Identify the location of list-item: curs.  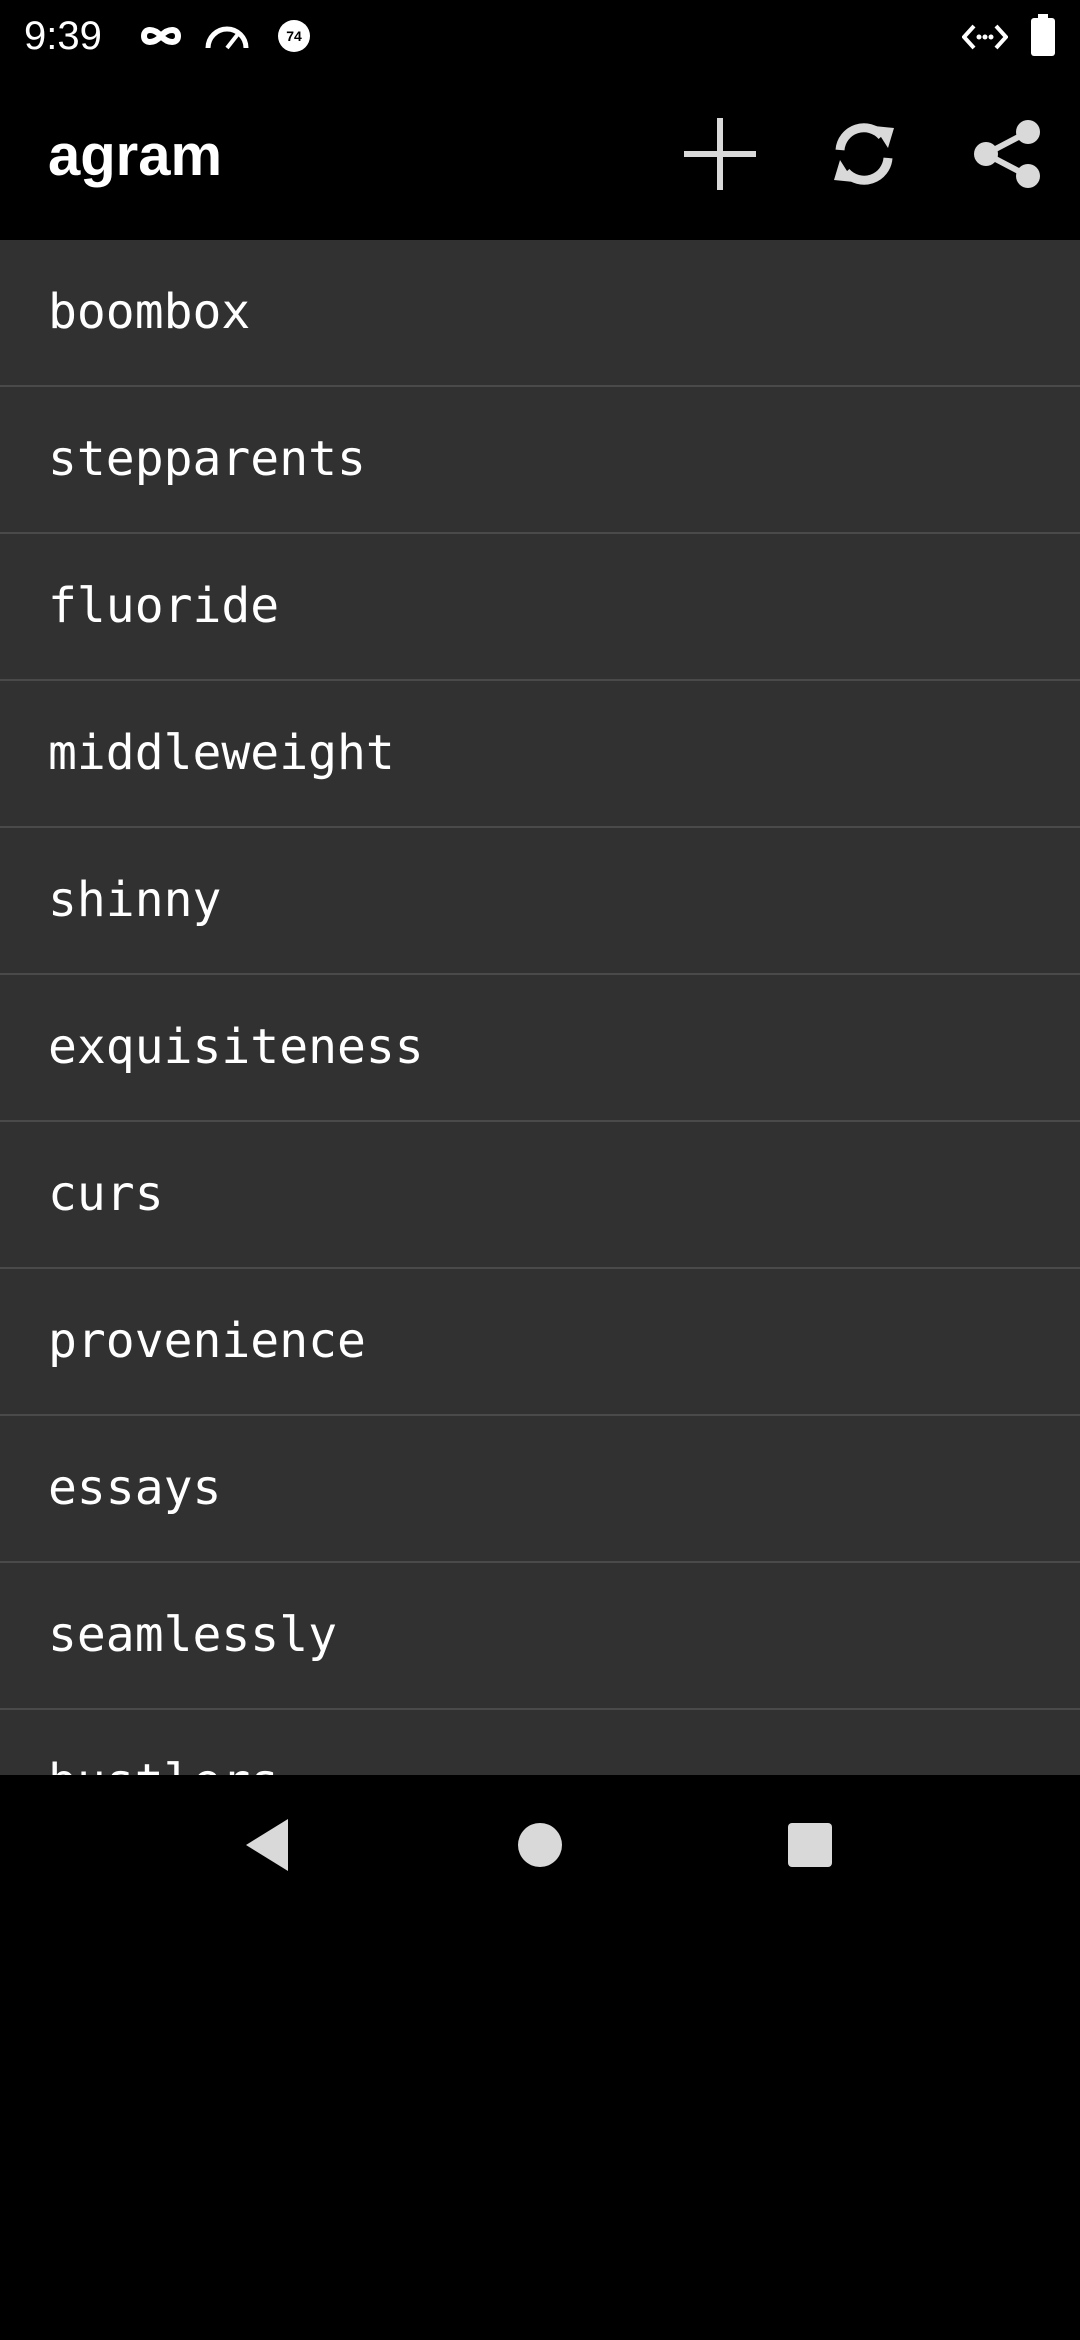
(540, 1195).